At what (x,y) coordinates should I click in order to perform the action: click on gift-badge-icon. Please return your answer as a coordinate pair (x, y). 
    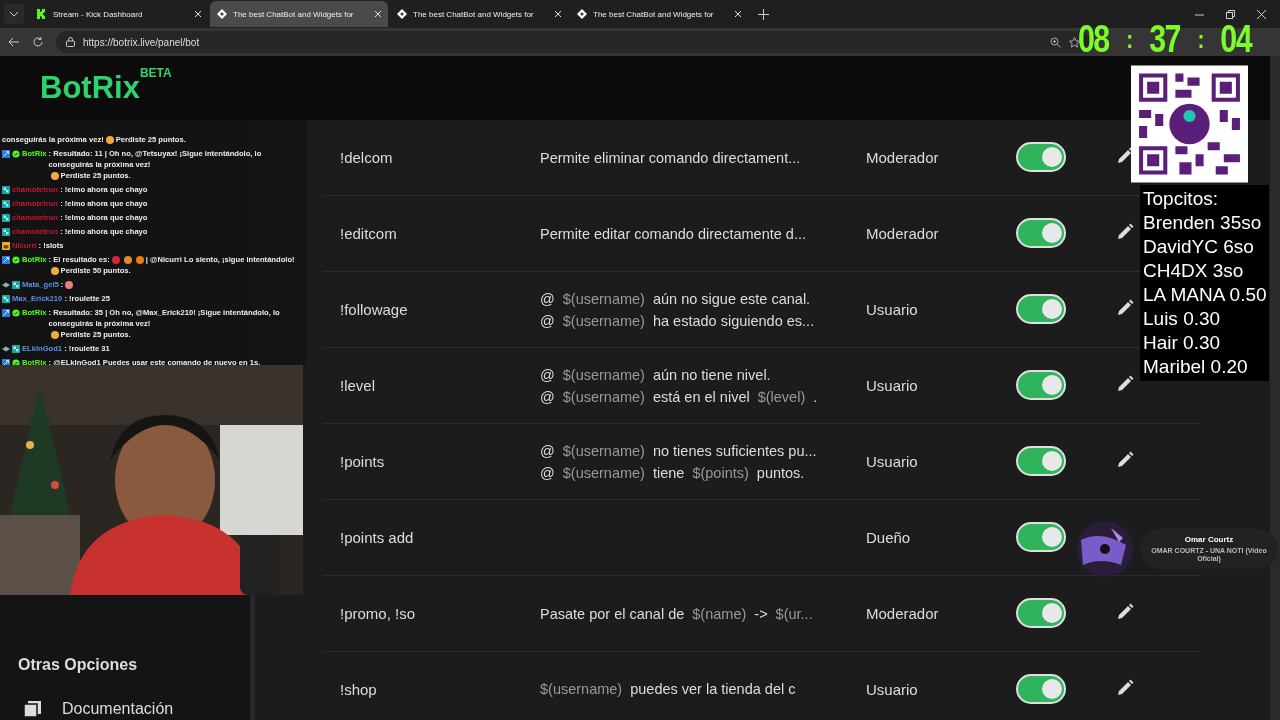
    Looking at the image, I should click on (6, 245).